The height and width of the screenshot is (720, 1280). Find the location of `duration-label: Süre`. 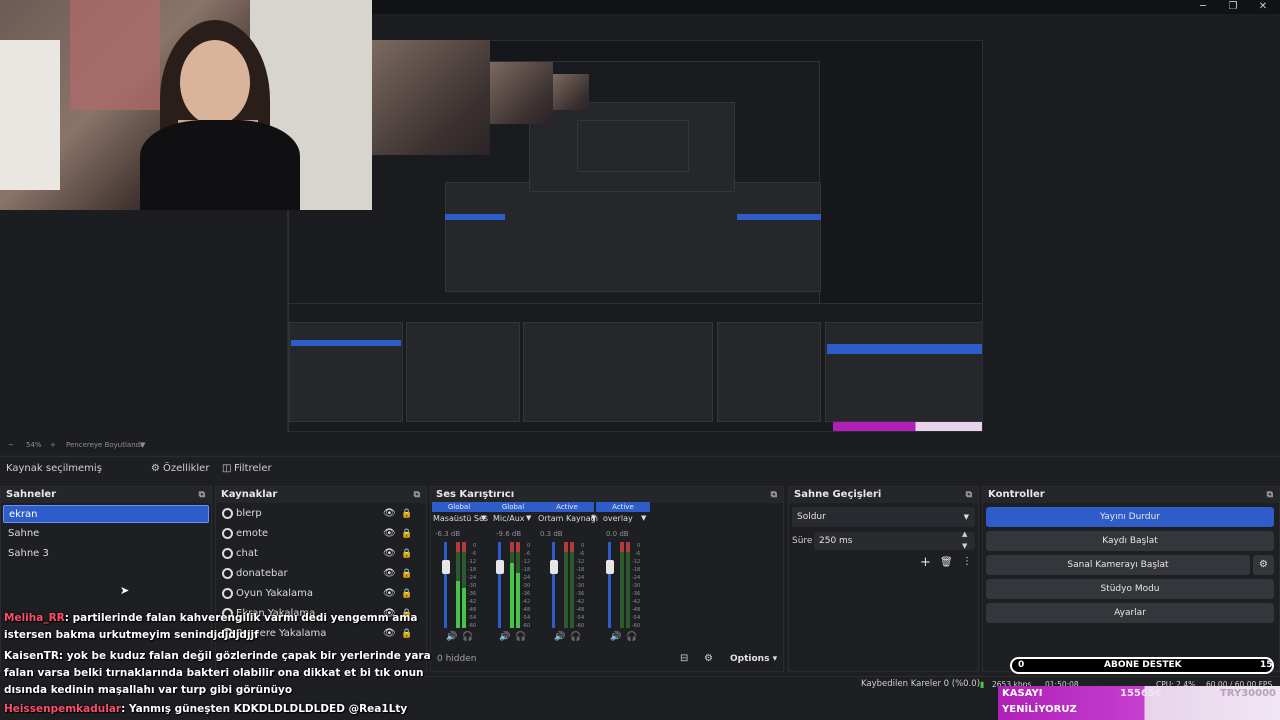

duration-label: Süre is located at coordinates (802, 541).